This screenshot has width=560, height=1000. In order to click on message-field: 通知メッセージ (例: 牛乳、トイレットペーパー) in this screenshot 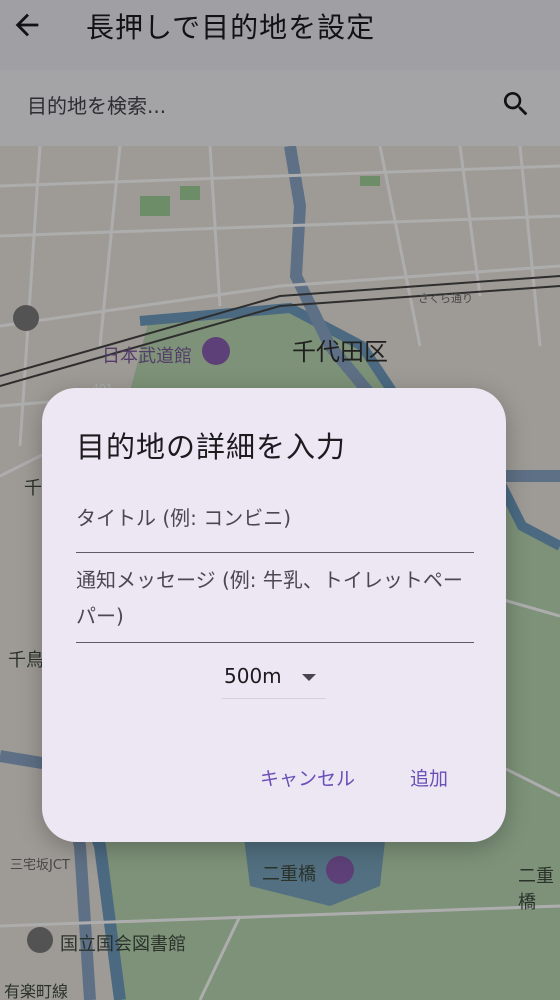, I will do `click(275, 602)`.